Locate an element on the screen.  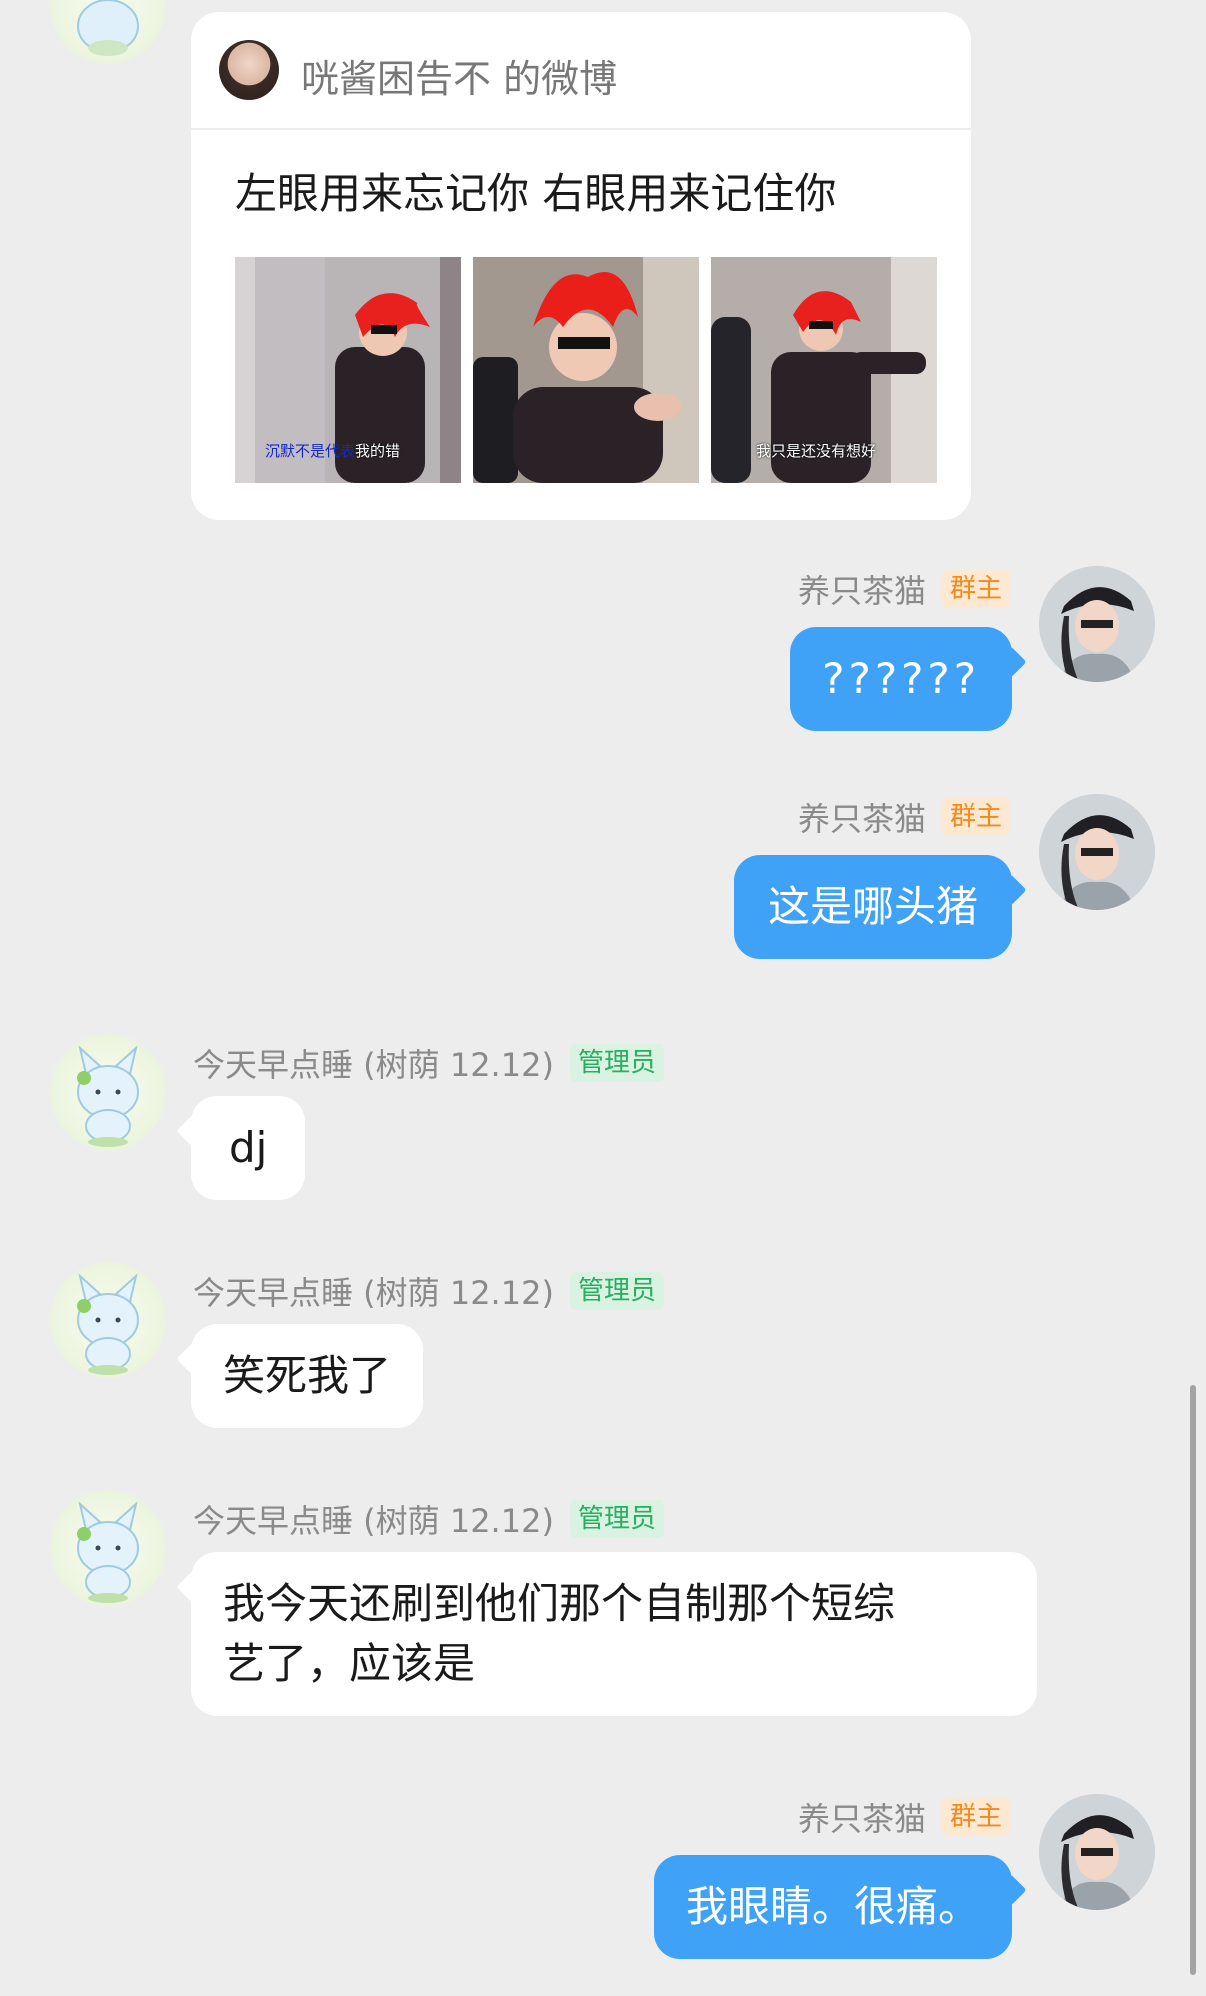
message-text: dj is located at coordinates (248, 1147).